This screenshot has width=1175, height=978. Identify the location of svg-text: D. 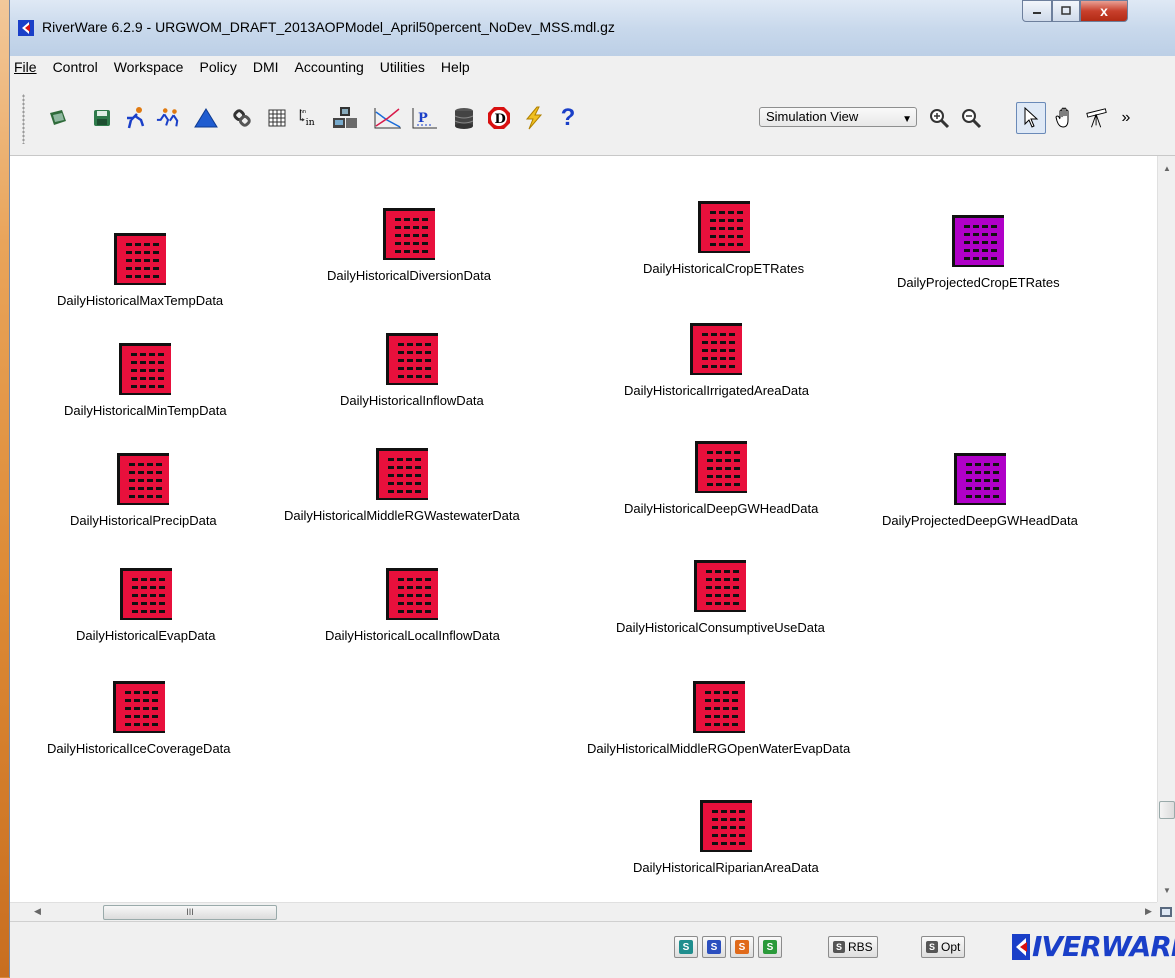
(500, 119).